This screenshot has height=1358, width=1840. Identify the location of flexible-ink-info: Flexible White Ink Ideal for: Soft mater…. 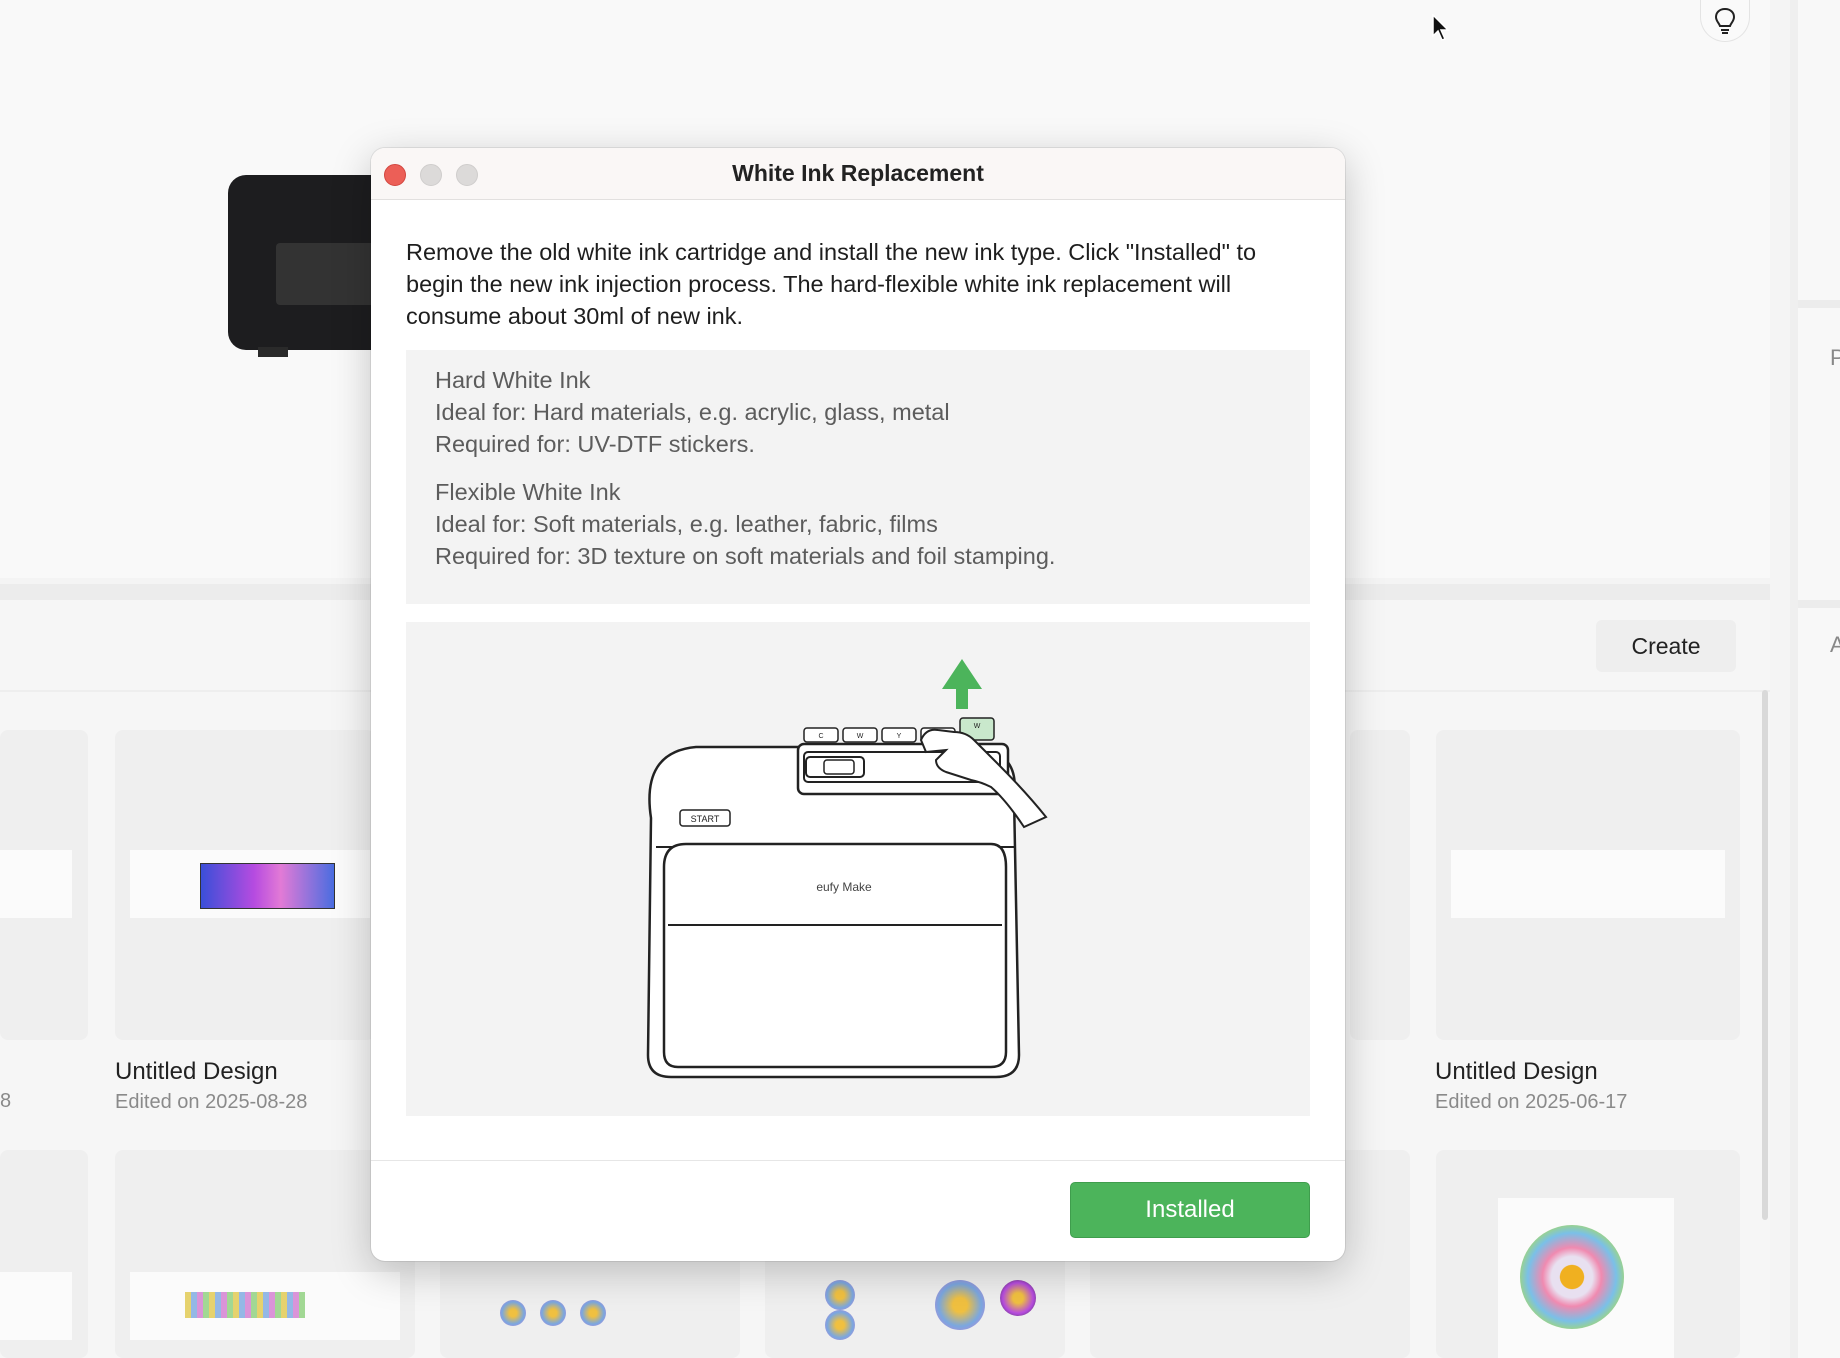
(745, 524).